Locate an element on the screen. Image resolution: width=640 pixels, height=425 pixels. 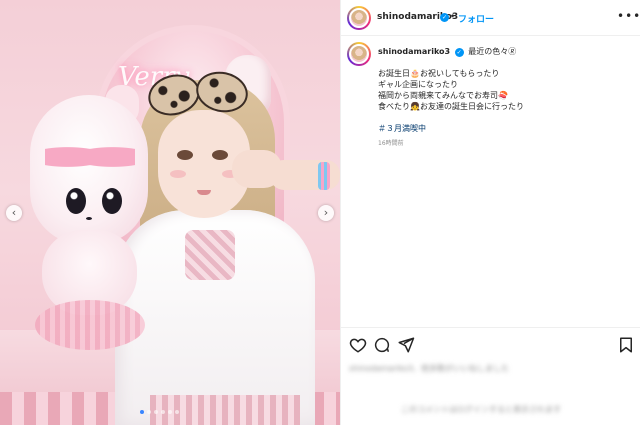
plush-bunny-bow is located at coordinates (90, 157).